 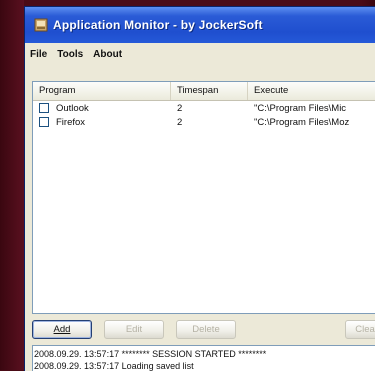 I want to click on clear-button: Clea, so click(x=360, y=329).